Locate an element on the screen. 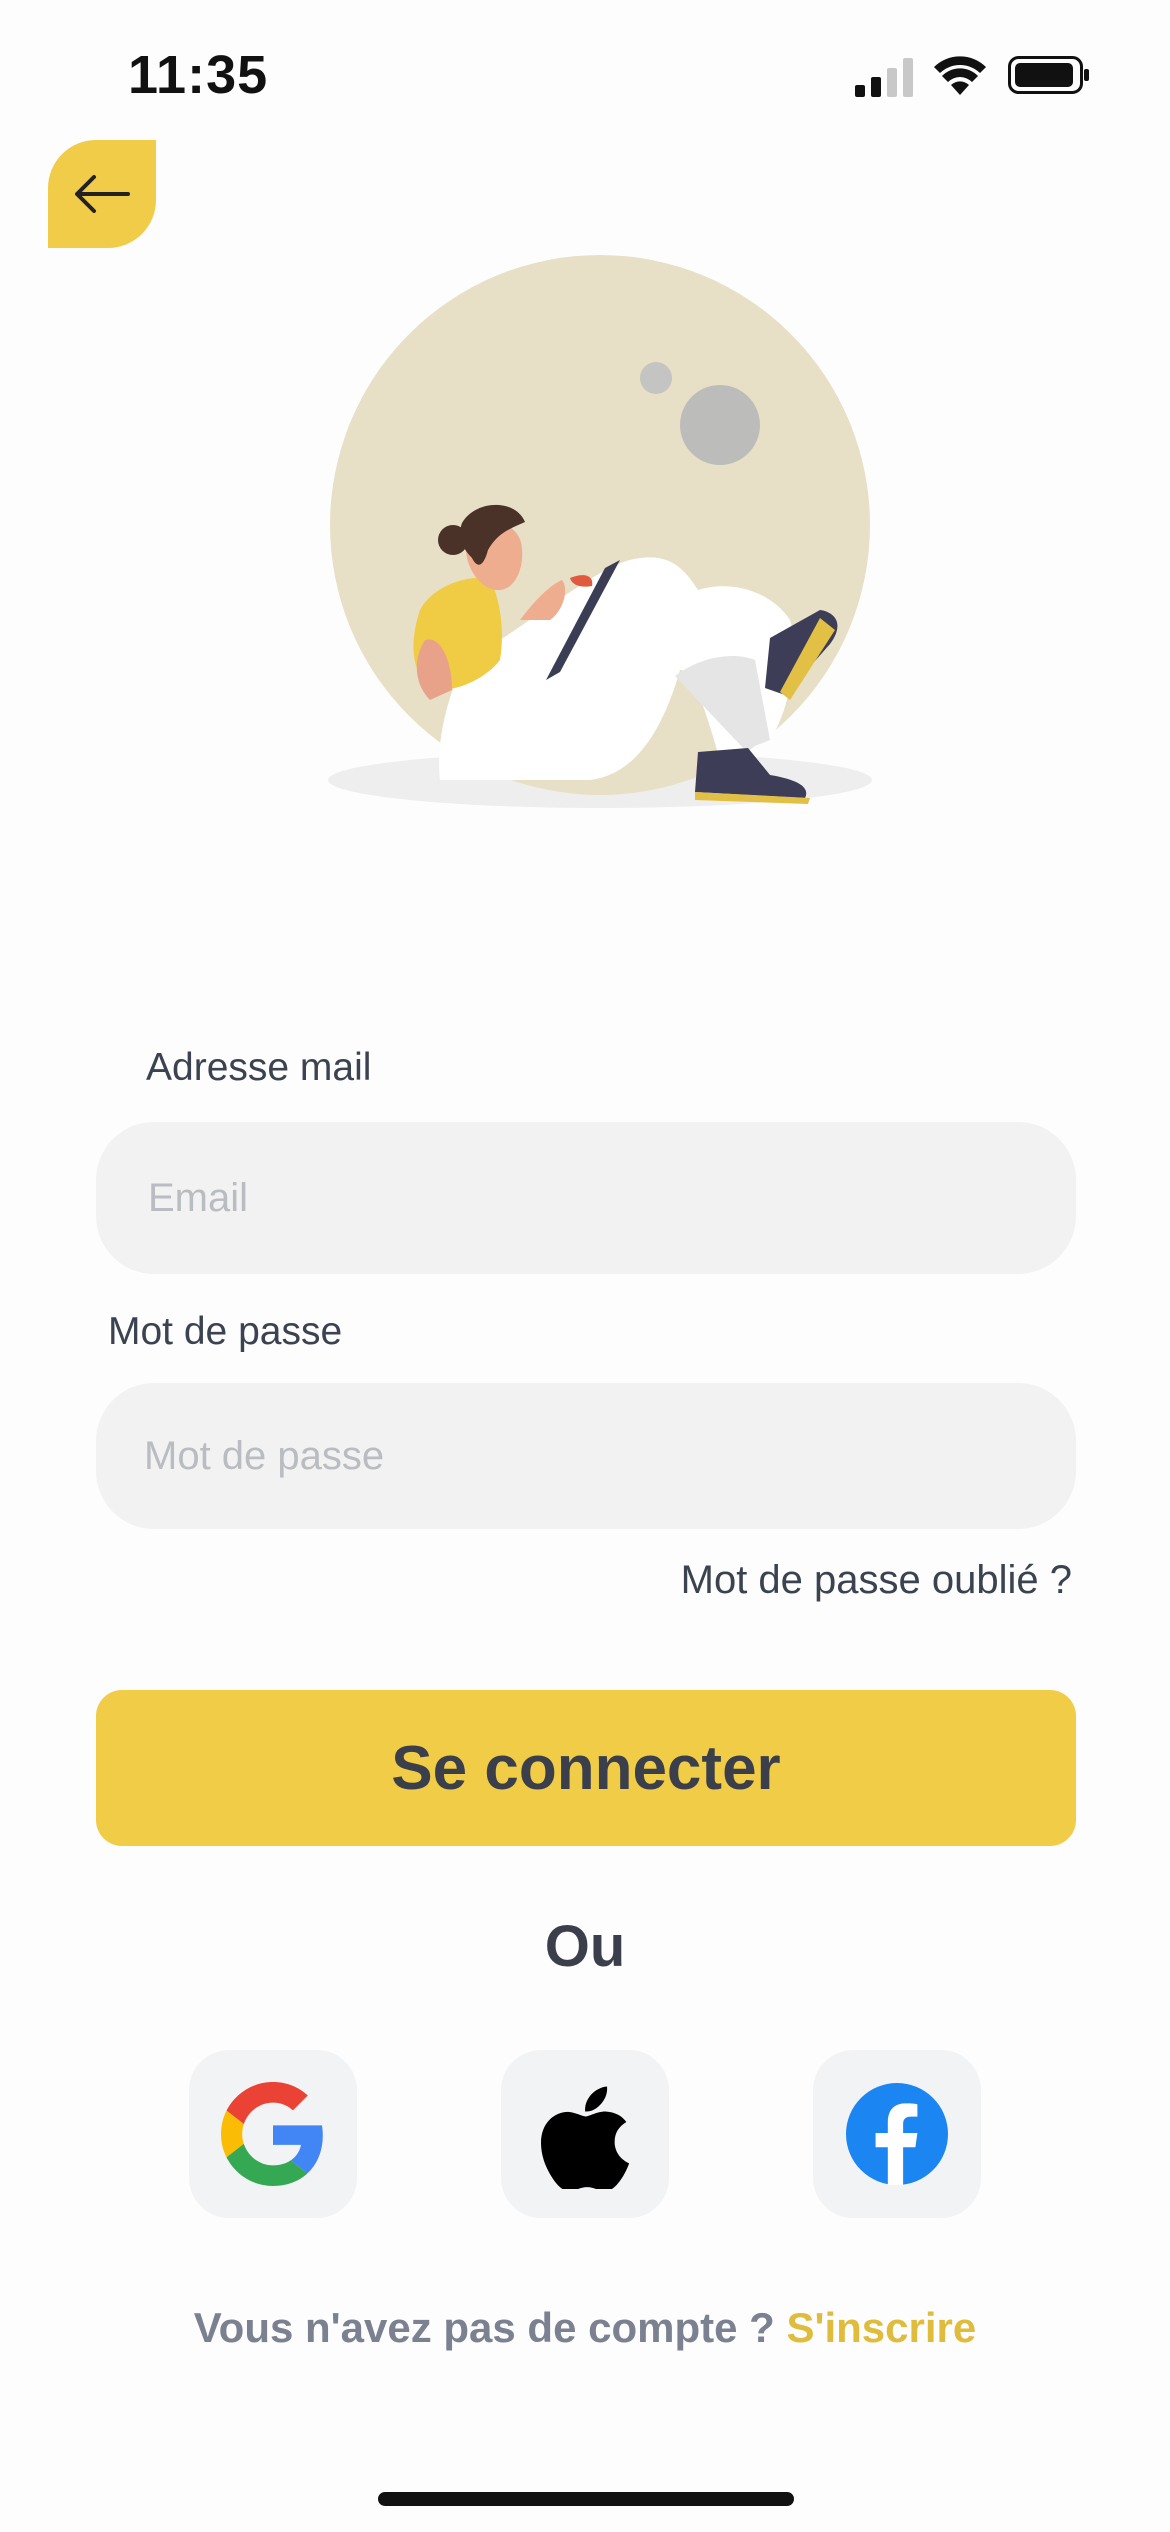  apple-login-button is located at coordinates (585, 2134).